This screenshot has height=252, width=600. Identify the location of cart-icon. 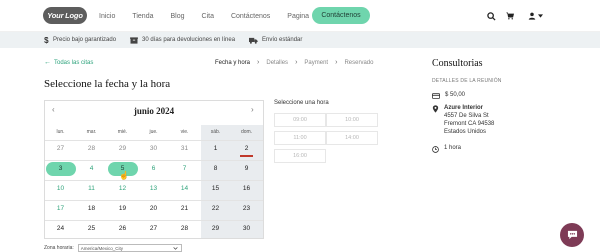
(510, 16).